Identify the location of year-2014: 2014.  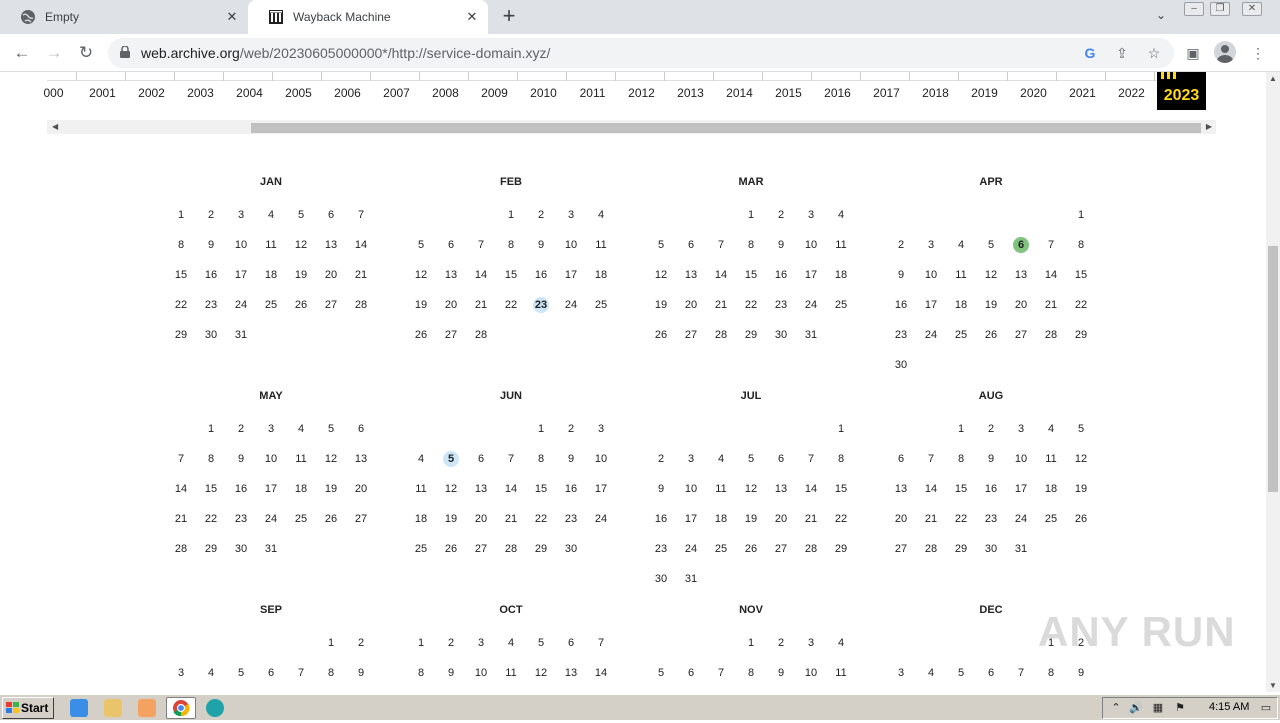
(739, 93).